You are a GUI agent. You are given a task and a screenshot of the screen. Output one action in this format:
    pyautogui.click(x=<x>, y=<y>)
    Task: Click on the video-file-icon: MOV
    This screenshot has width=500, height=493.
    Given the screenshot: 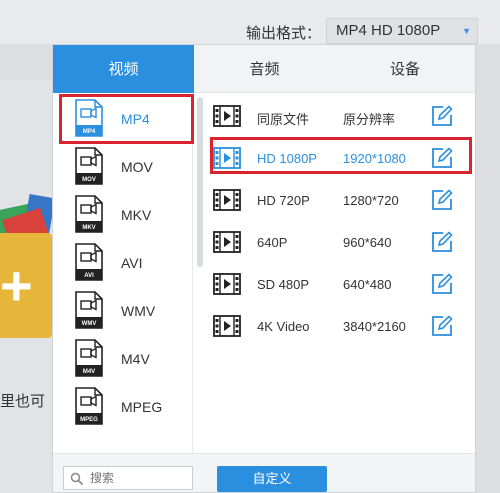 What is the action you would take?
    pyautogui.click(x=89, y=166)
    